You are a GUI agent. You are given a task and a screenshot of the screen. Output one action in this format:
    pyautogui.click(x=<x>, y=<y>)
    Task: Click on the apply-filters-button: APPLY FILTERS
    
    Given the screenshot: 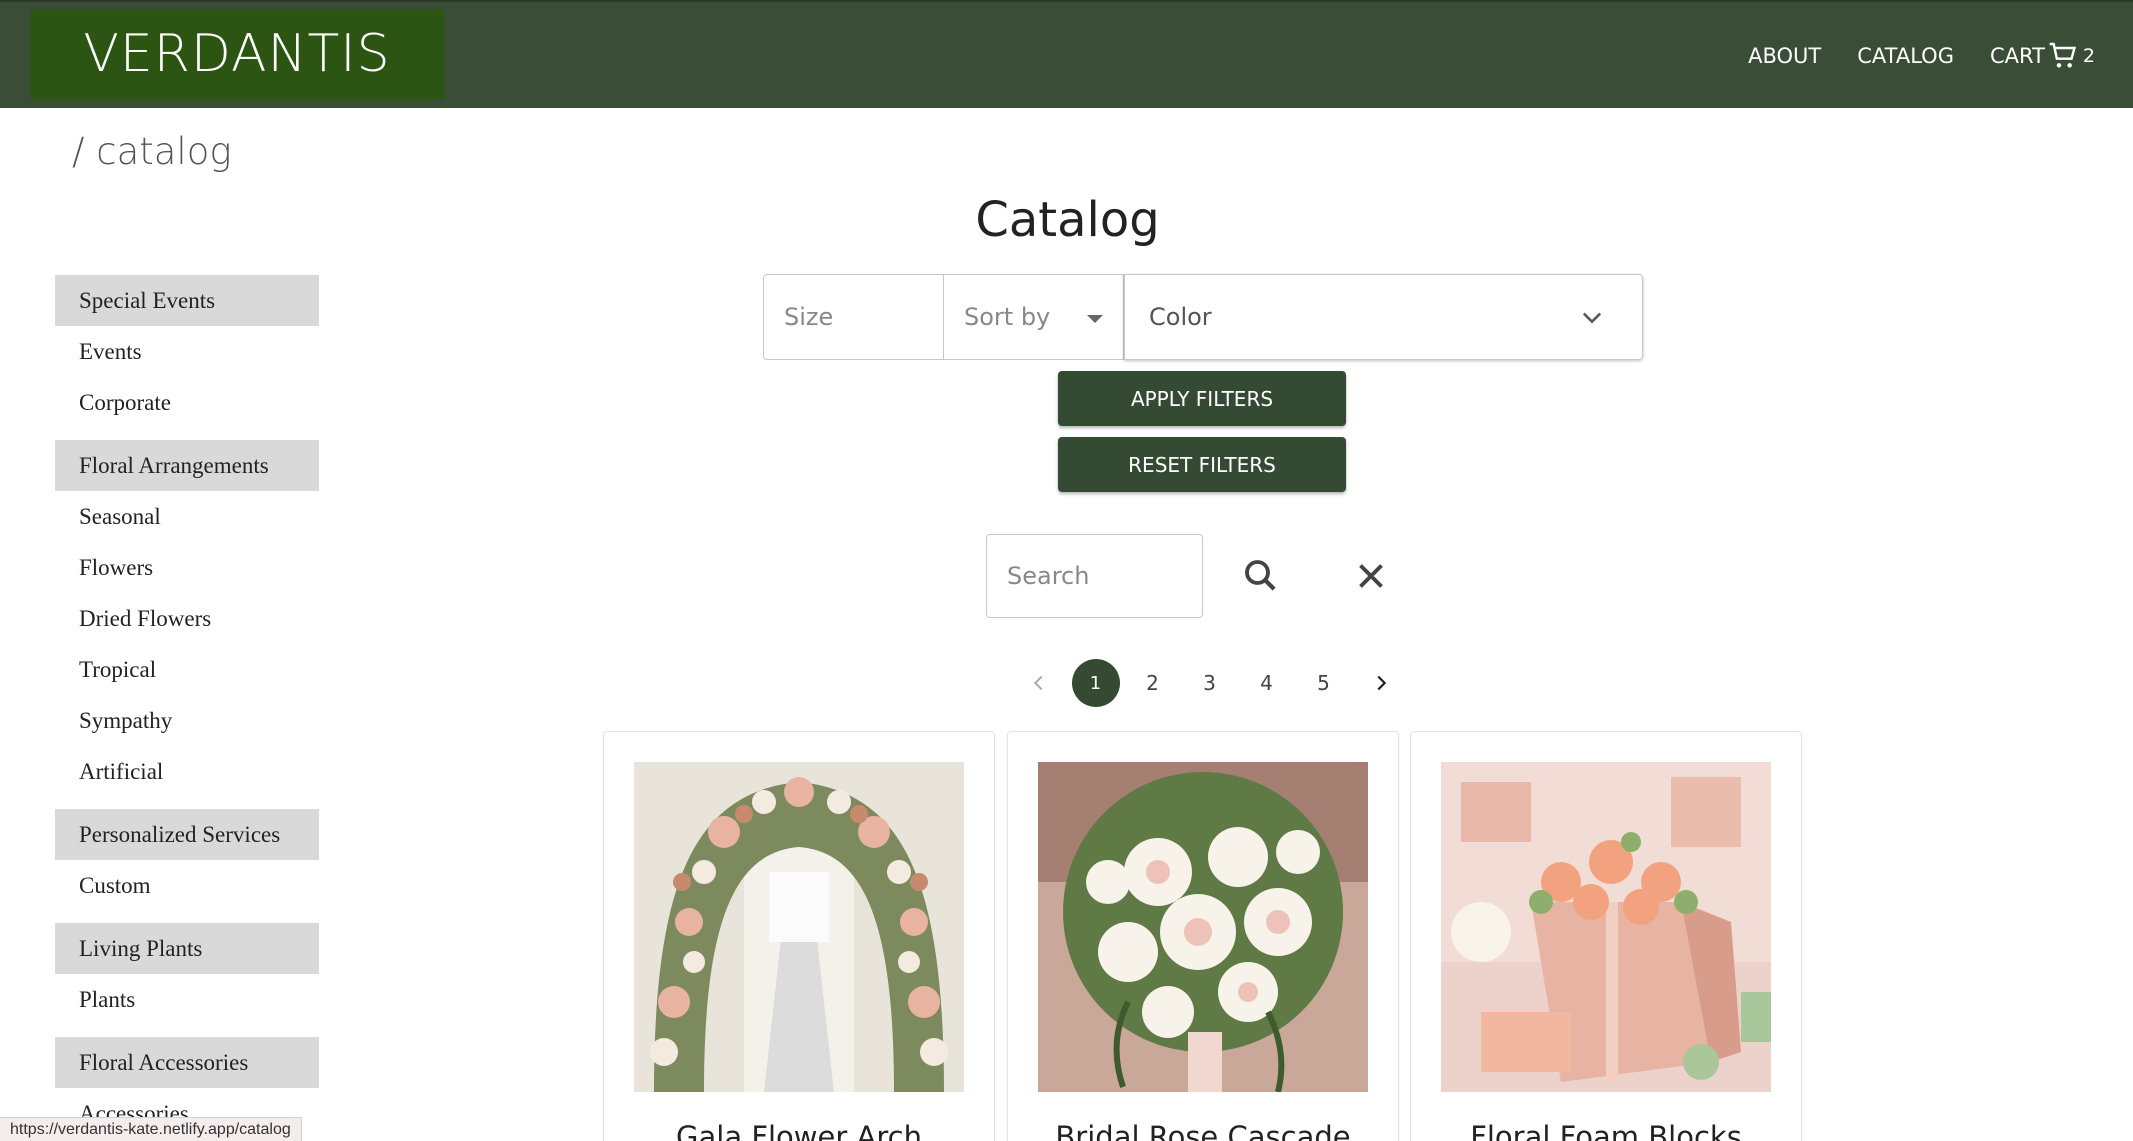 What is the action you would take?
    pyautogui.click(x=1202, y=398)
    